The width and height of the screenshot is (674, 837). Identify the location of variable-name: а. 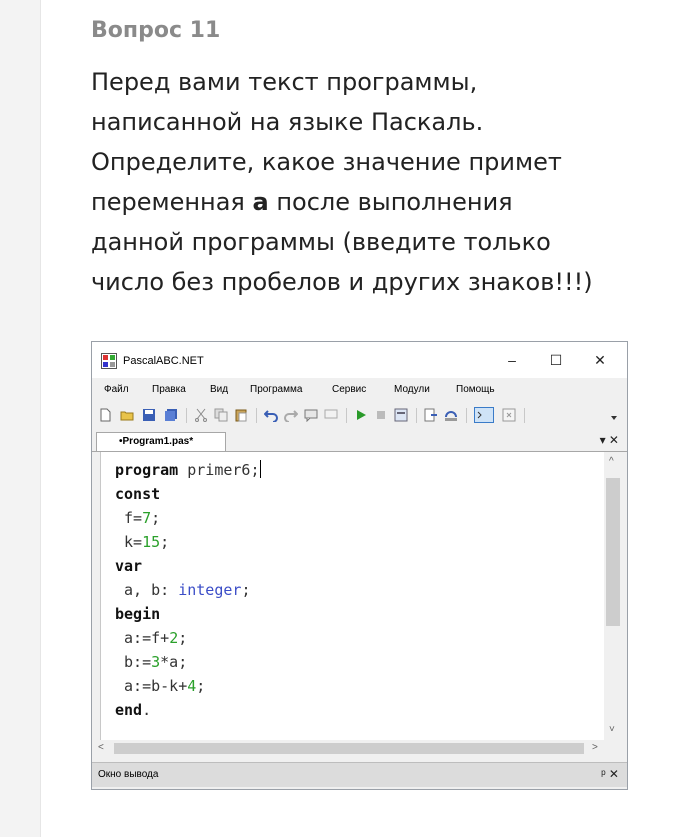
(260, 202).